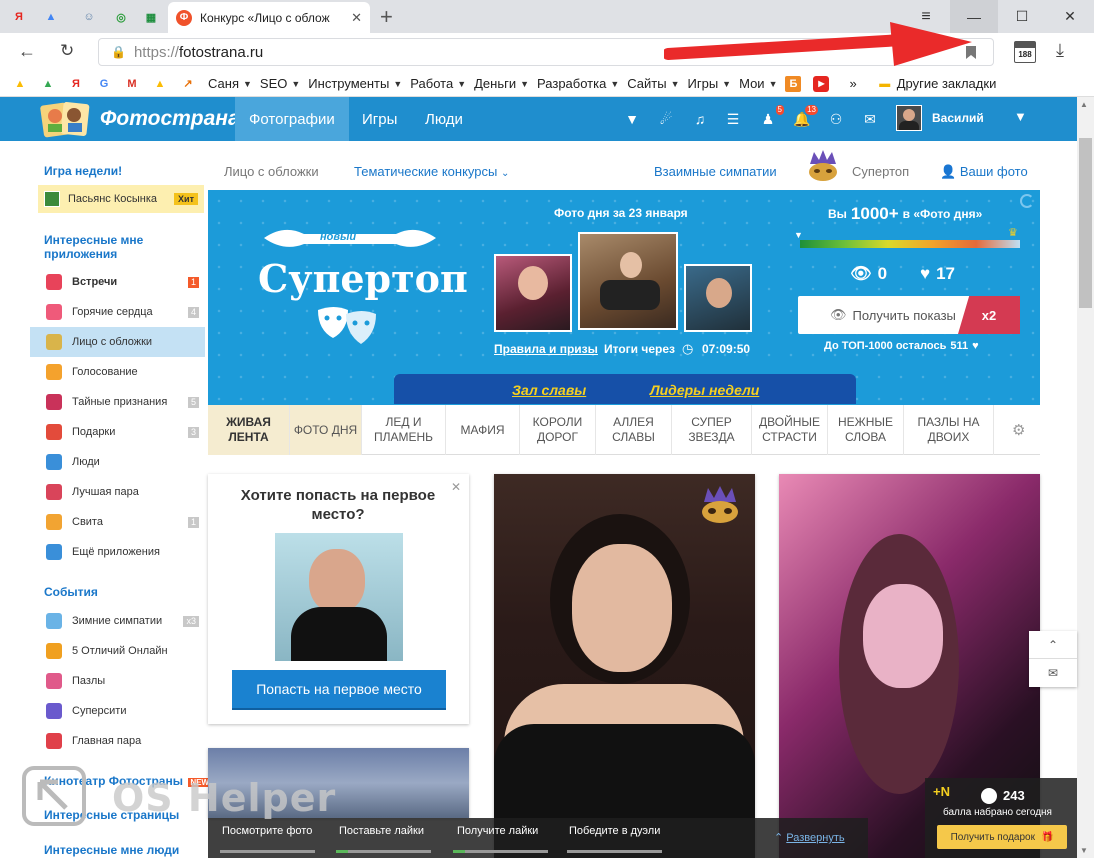 The height and width of the screenshot is (858, 1094). What do you see at coordinates (117, 372) in the screenshot?
I see `sidebar-item: Голосование` at bounding box center [117, 372].